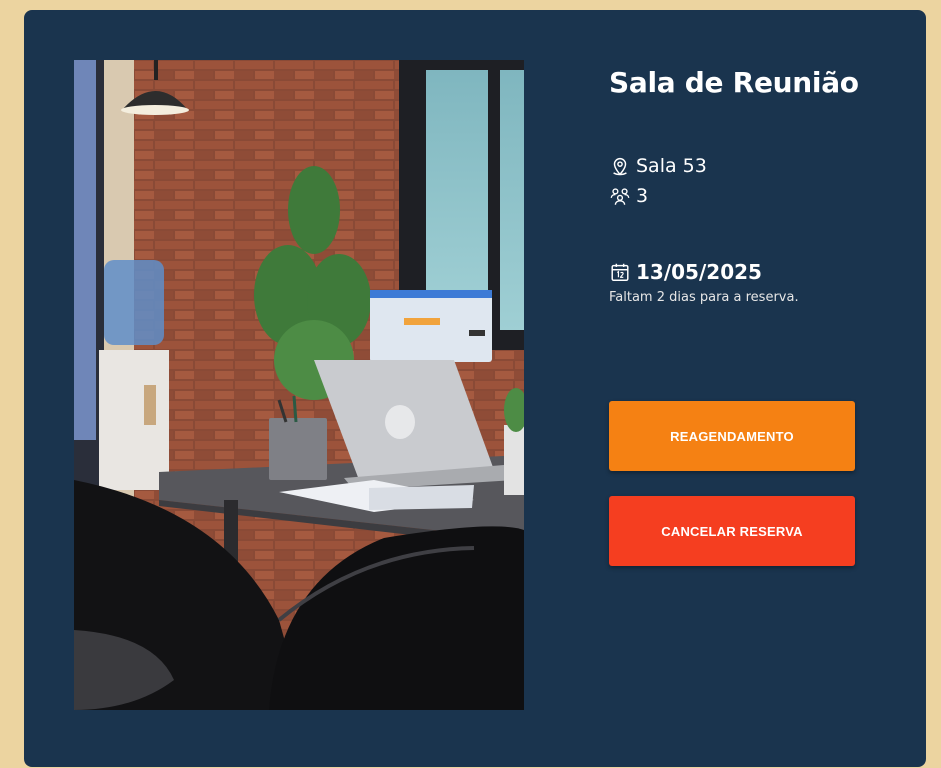 This screenshot has width=941, height=768. I want to click on reservation-countdown: Faltam 2 dias para a reserva., so click(704, 297).